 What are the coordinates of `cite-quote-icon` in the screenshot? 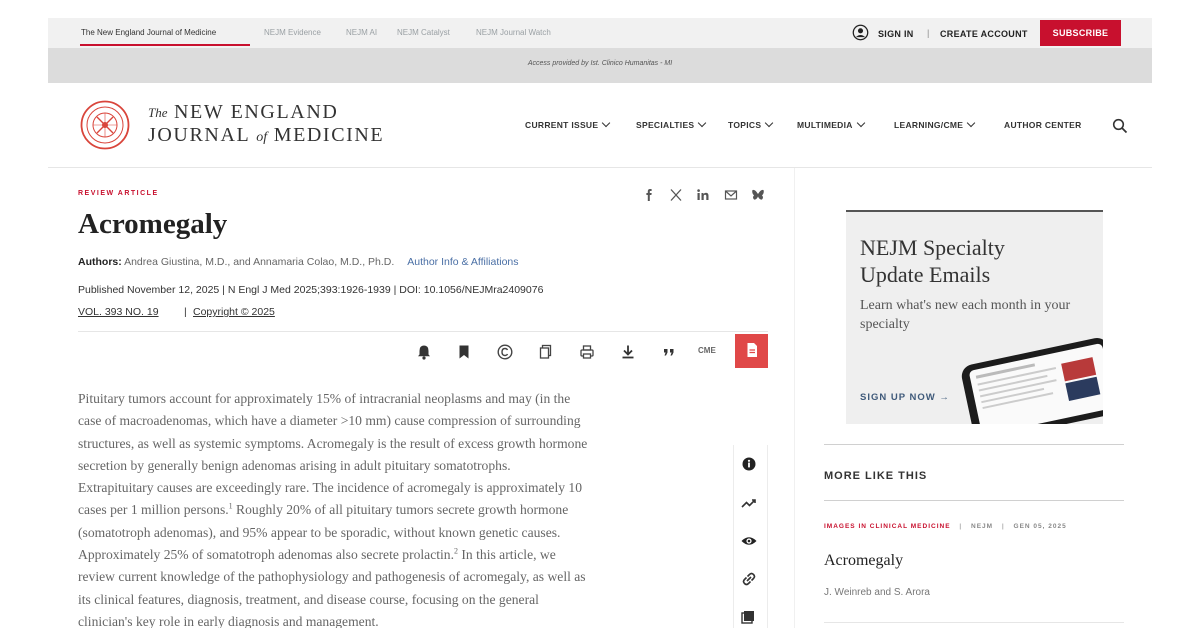 It's located at (669, 352).